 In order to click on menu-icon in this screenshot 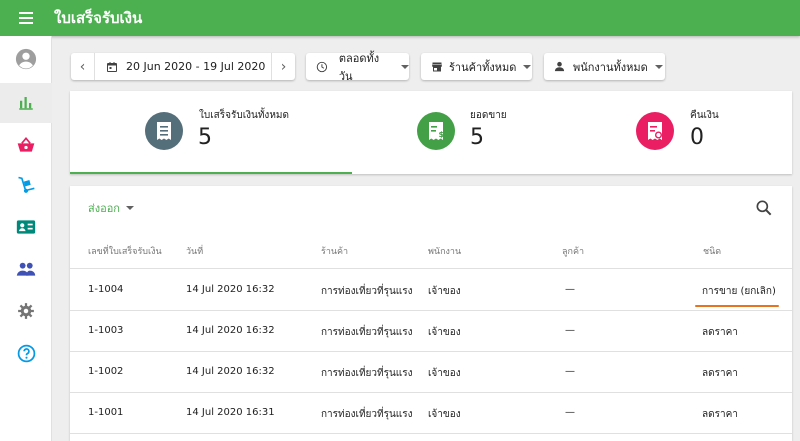, I will do `click(26, 18)`.